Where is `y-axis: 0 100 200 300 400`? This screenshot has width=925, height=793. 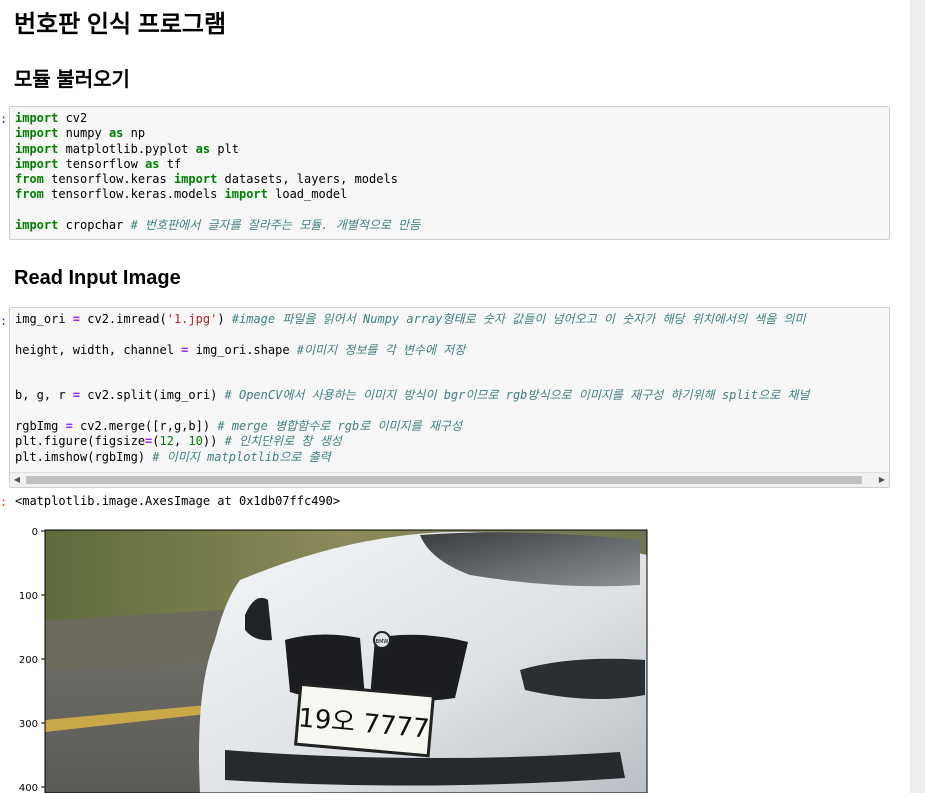 y-axis: 0 100 200 300 400 is located at coordinates (32, 660).